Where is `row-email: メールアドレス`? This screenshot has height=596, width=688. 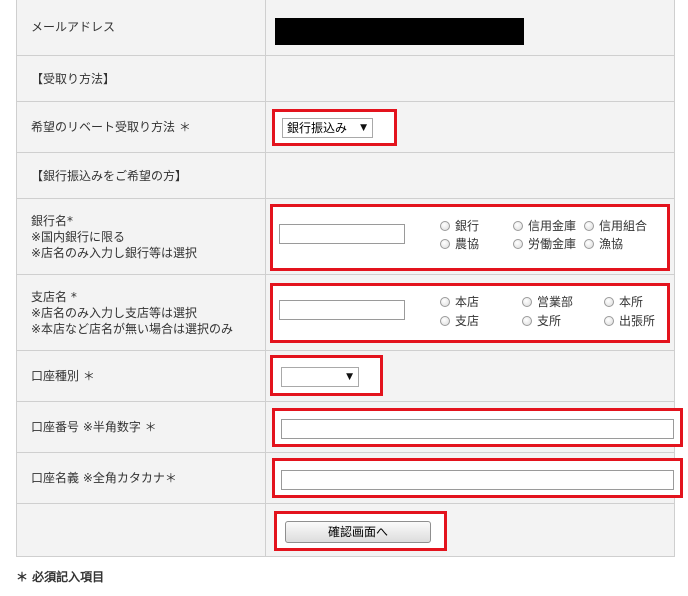 row-email: メールアドレス is located at coordinates (345, 28).